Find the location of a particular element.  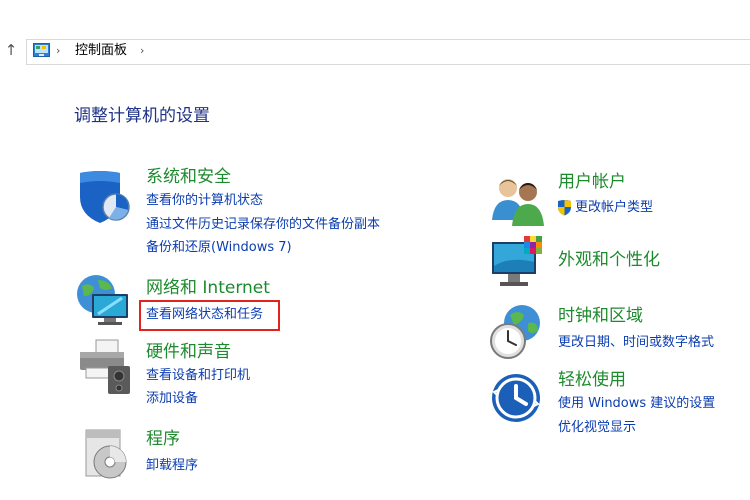

network-globe-icon is located at coordinates (103, 301).